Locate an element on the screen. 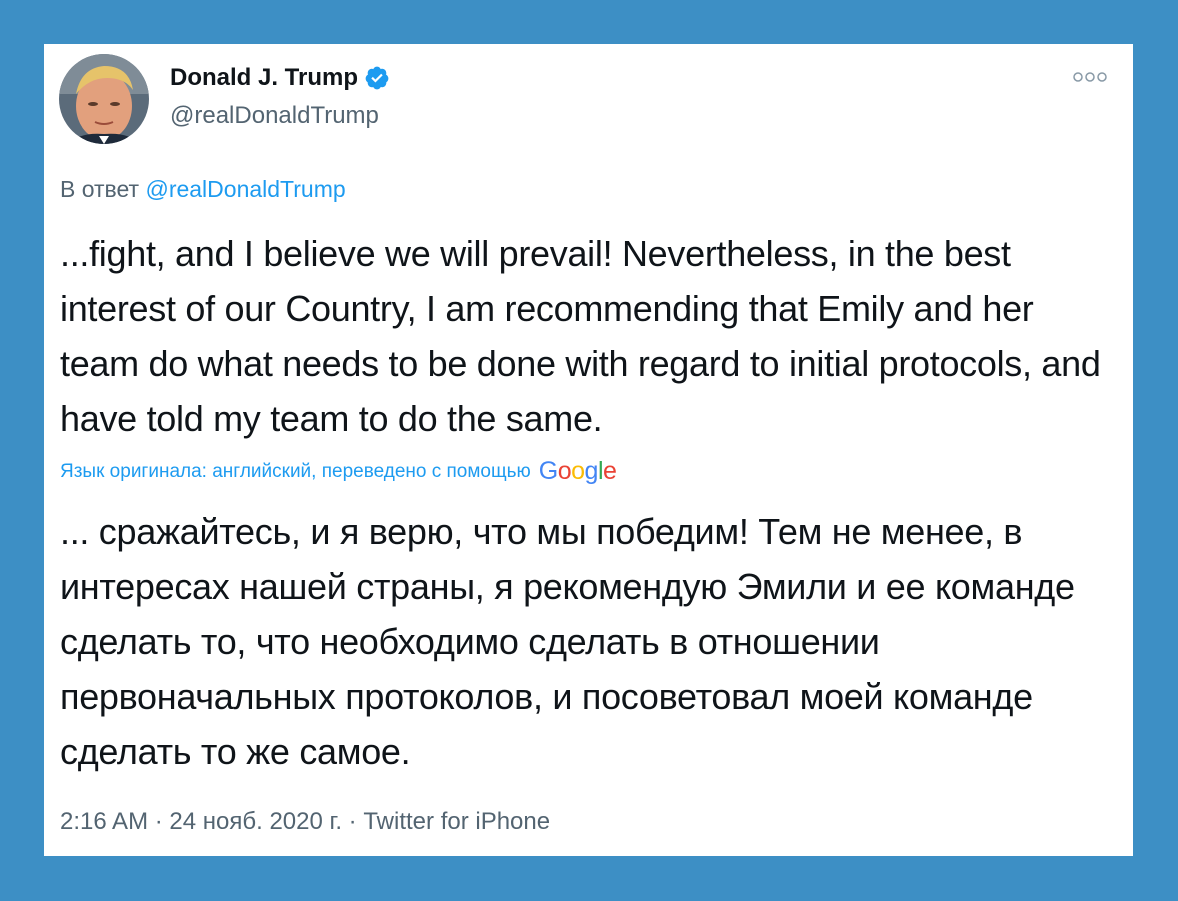 This screenshot has height=901, width=1178. author-display-name: Donald J. Trump is located at coordinates (280, 78).